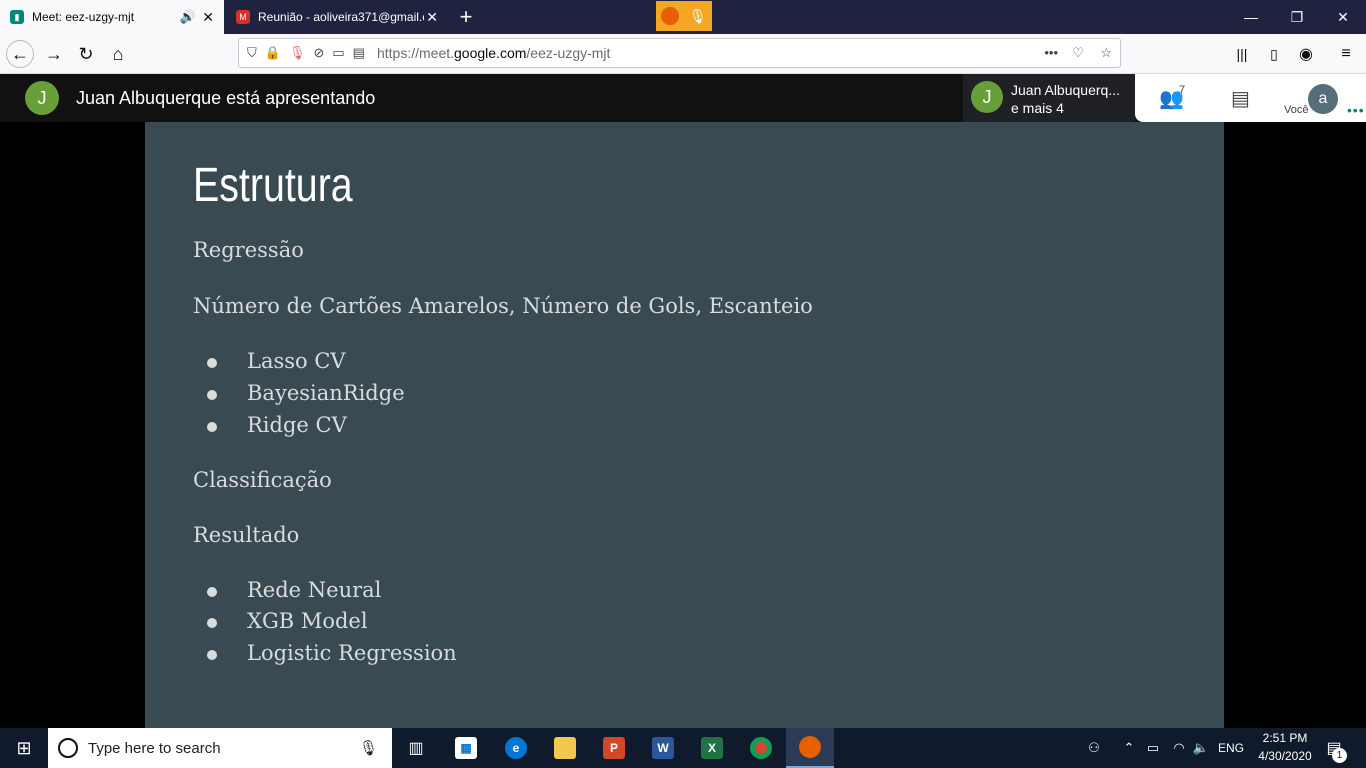 This screenshot has width=1366, height=768. Describe the element at coordinates (338, 53) in the screenshot. I see `screen-share-icon: ▭` at that location.